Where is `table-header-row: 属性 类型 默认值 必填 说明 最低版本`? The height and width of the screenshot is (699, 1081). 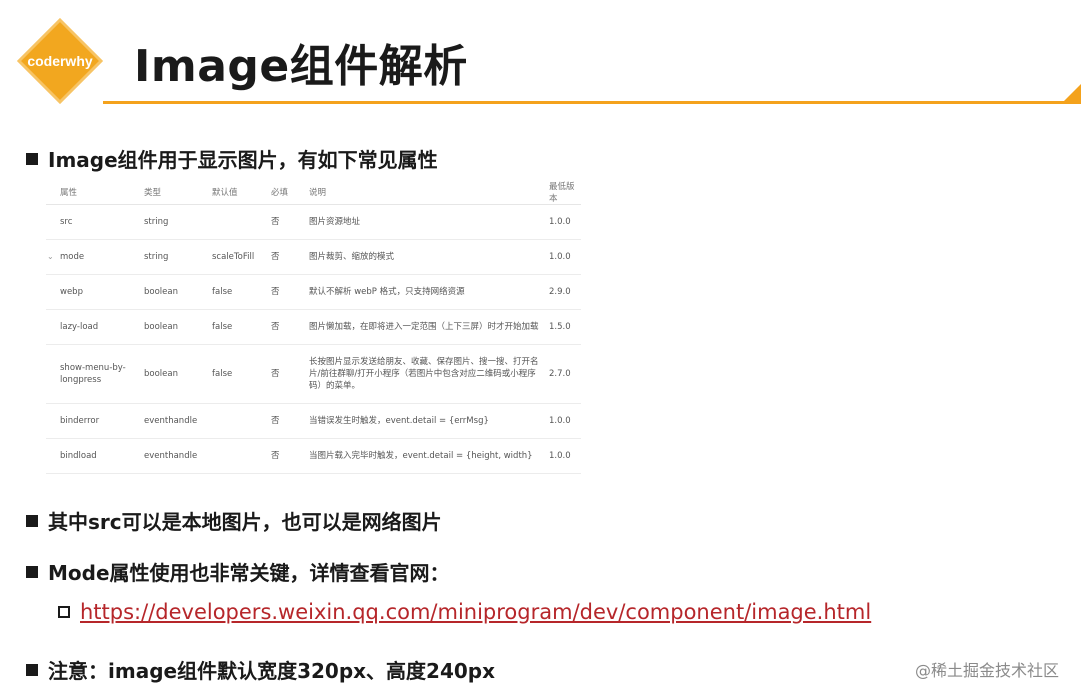
table-header-row: 属性 类型 默认值 必填 说明 最低版本 is located at coordinates (313, 192).